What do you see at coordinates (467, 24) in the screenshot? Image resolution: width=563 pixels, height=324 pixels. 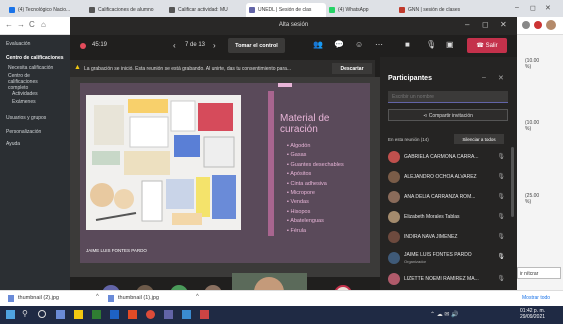 I see `minimize-icon: –` at bounding box center [467, 24].